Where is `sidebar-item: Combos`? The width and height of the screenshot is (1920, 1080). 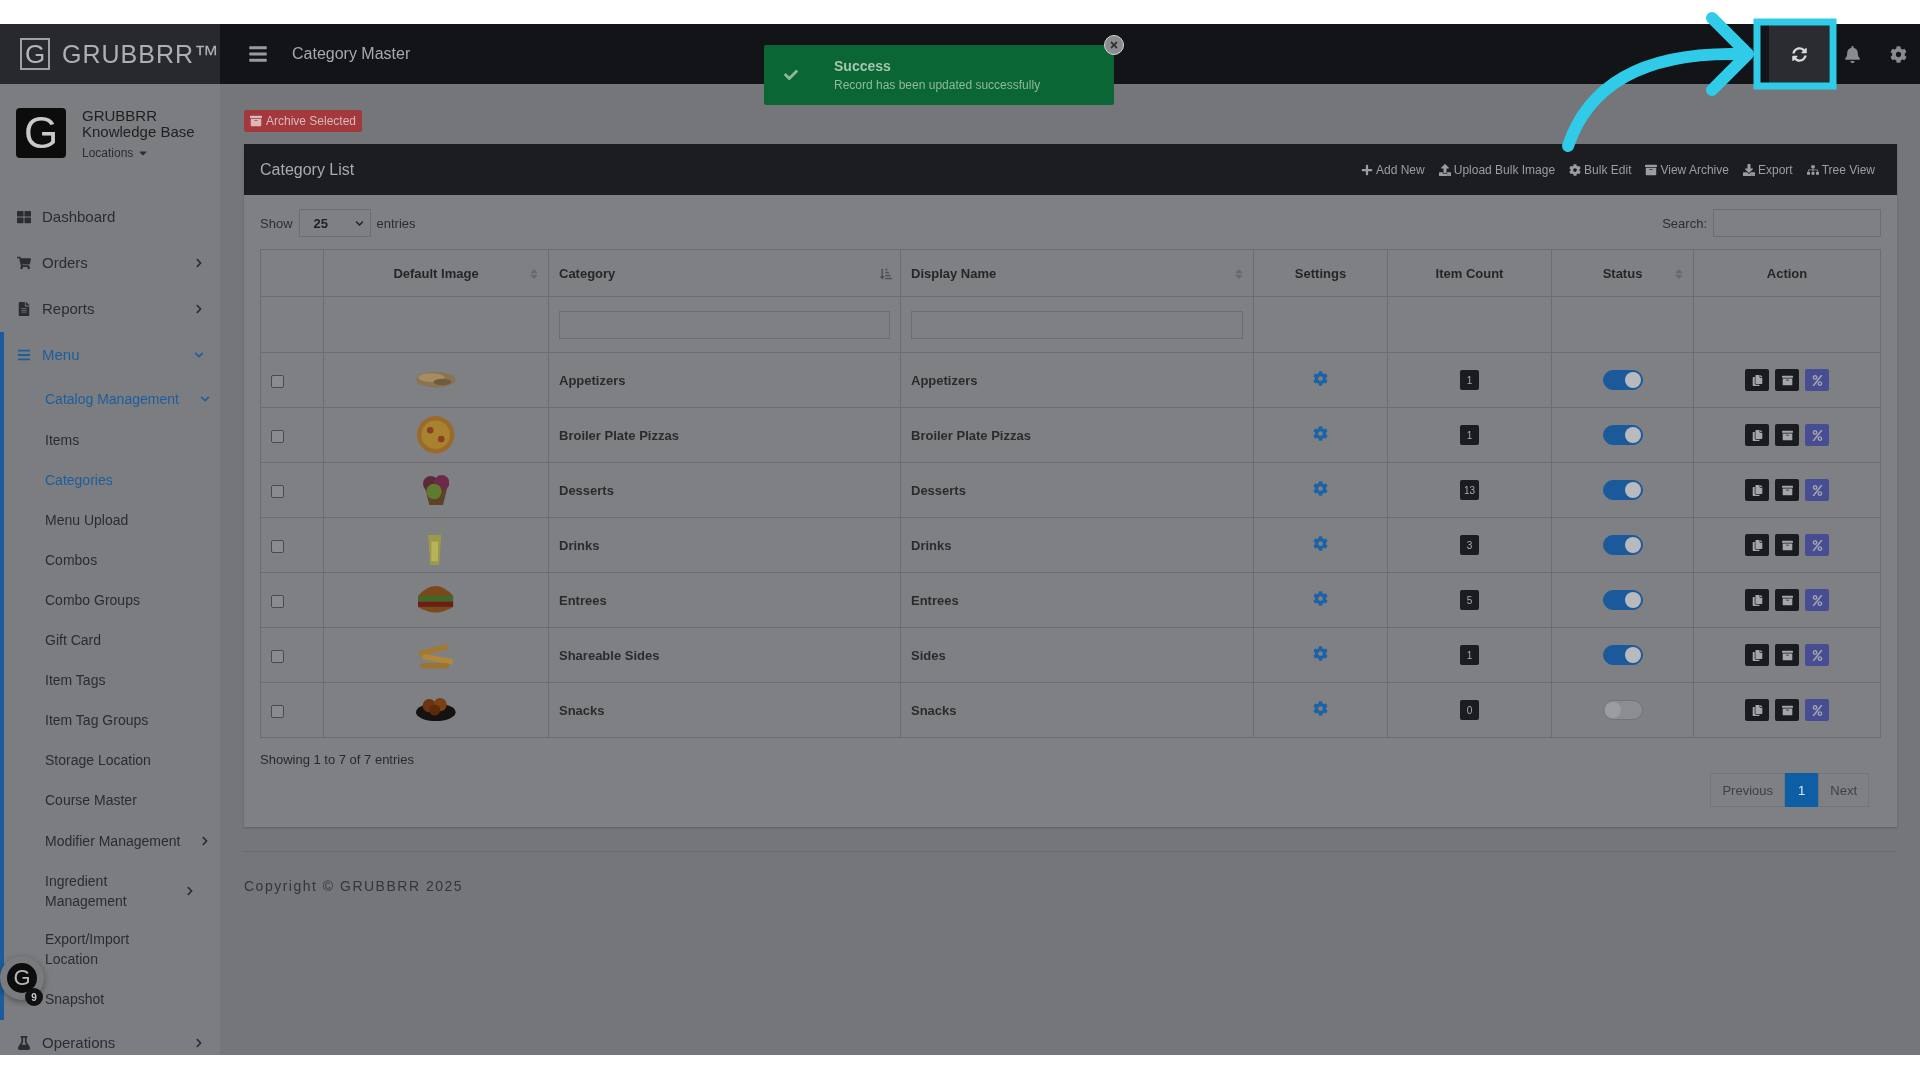
sidebar-item: Combos is located at coordinates (127, 560).